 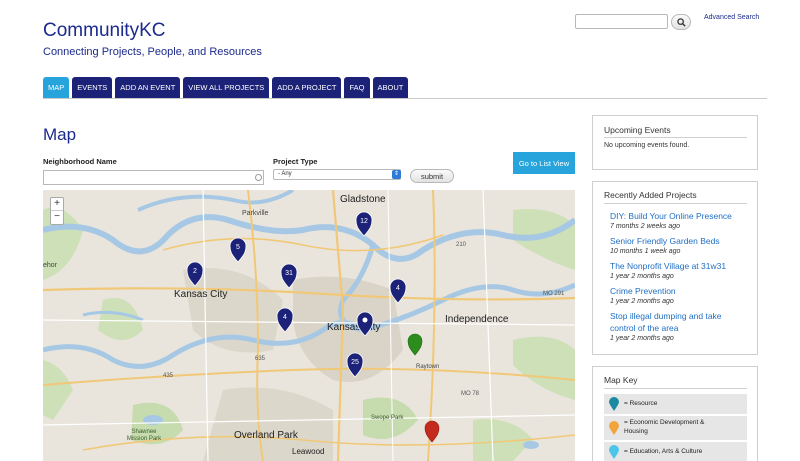 I want to click on route-label-mo291: MO 291, so click(x=554, y=294).